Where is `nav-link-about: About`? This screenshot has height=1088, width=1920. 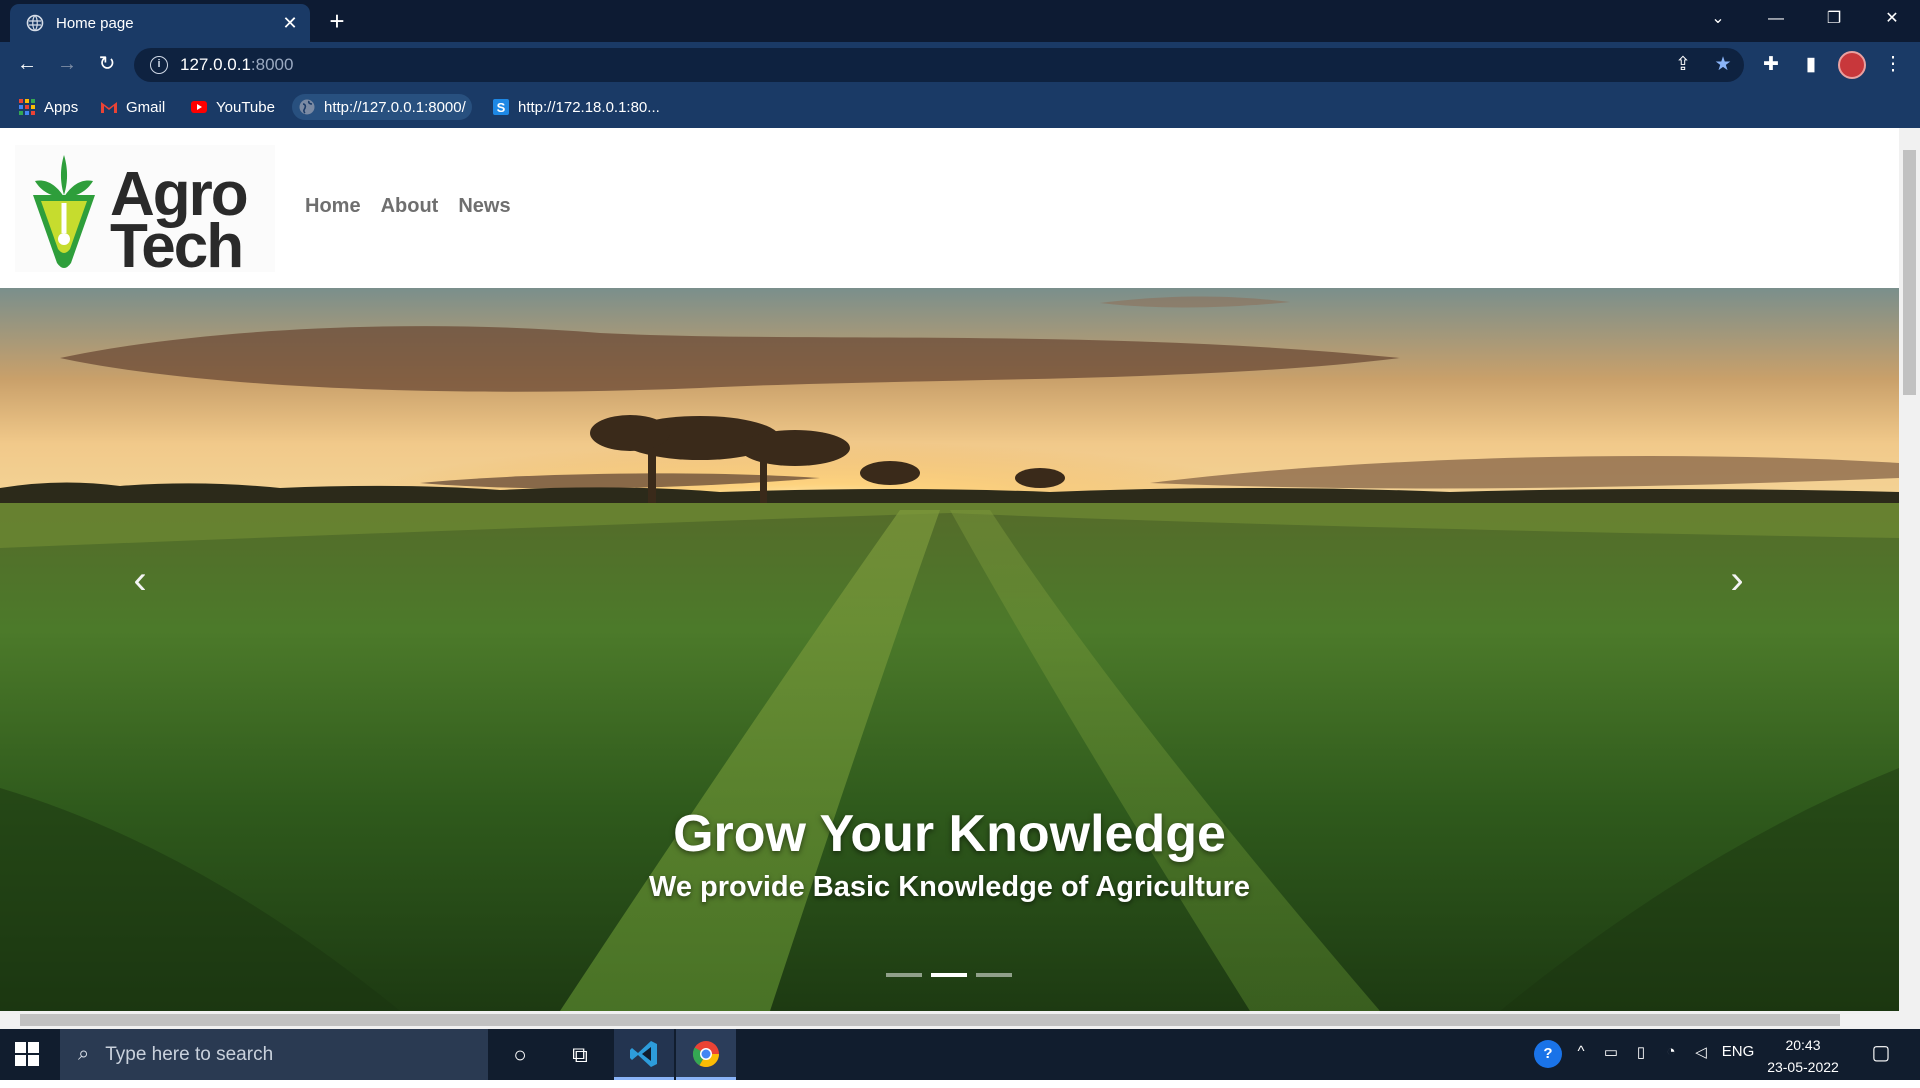 nav-link-about: About is located at coordinates (410, 206).